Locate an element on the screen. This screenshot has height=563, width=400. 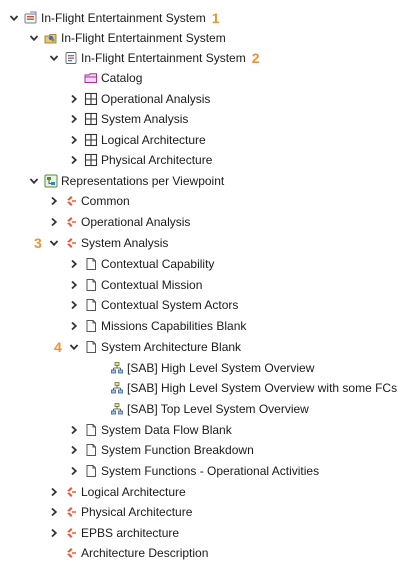
model-label: In-Flight Entertainment System is located at coordinates (163, 58).